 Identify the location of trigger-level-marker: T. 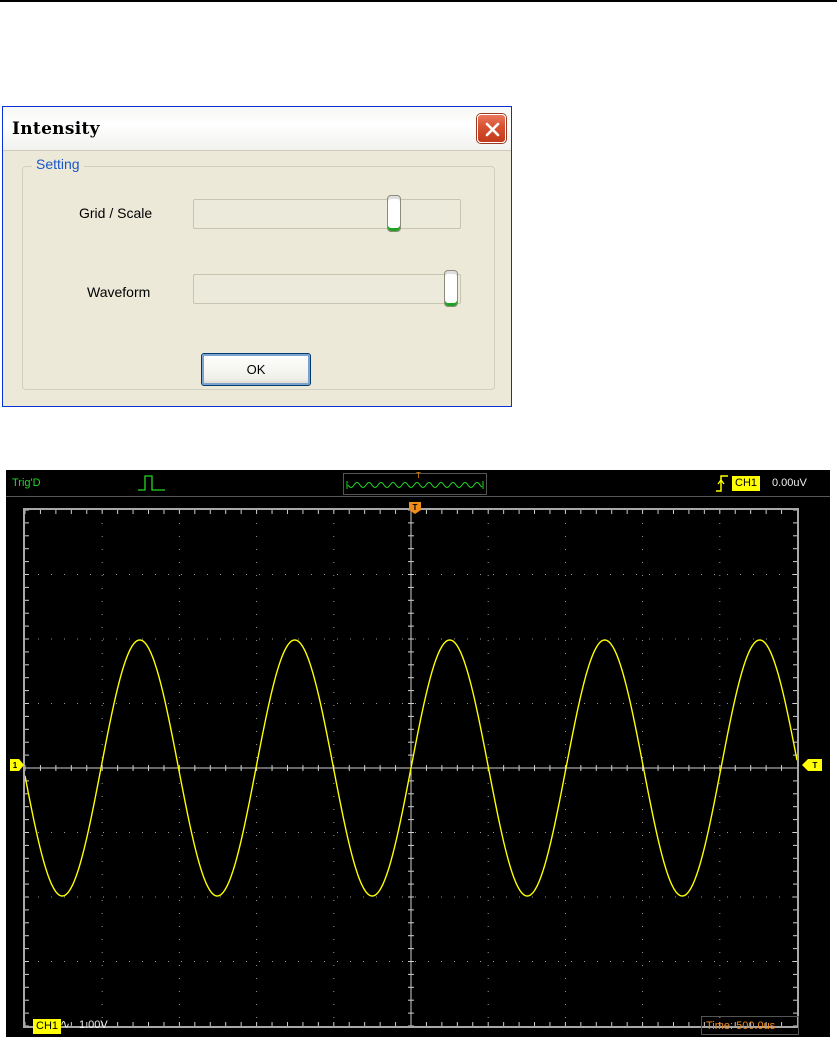
(812, 765).